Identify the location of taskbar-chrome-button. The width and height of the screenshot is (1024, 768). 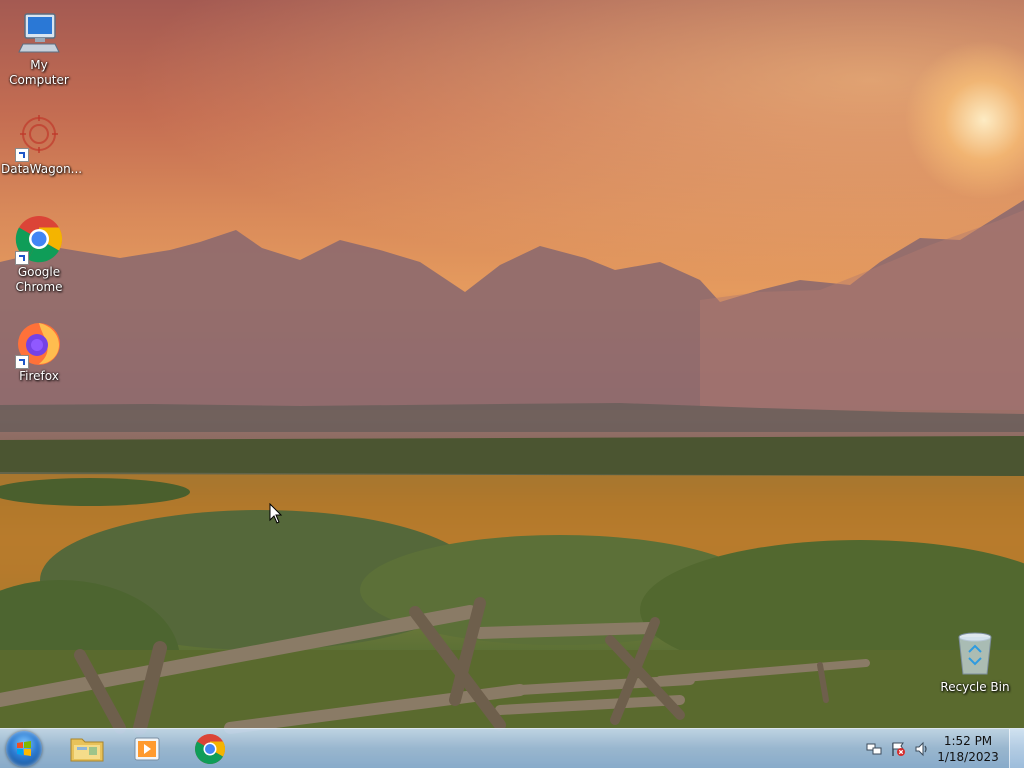
(210, 749).